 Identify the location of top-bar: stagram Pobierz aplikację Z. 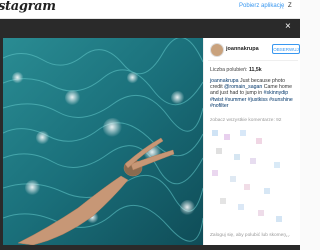
(150, 9).